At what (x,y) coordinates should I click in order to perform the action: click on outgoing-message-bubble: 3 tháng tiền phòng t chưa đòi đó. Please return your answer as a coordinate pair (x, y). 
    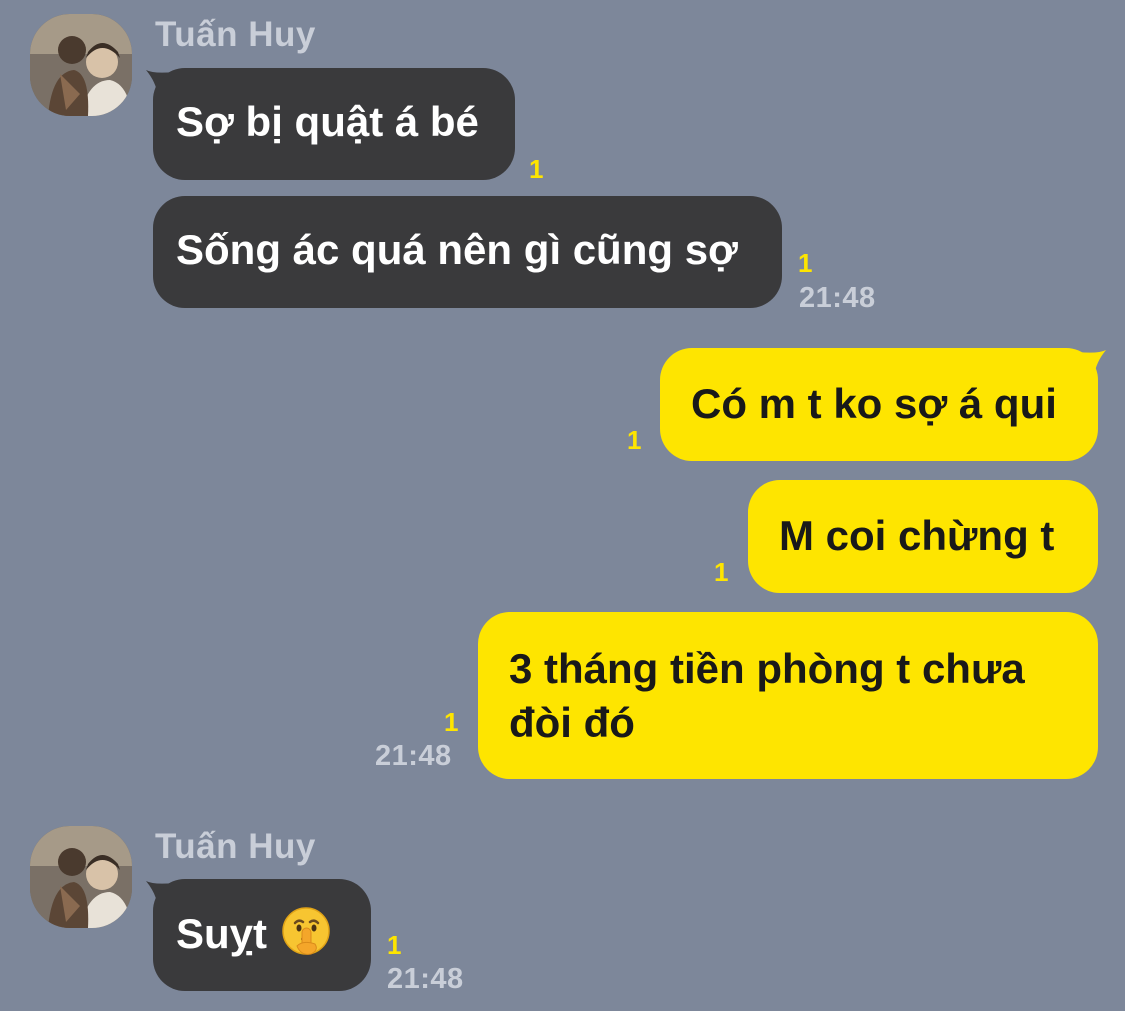
    Looking at the image, I should click on (788, 695).